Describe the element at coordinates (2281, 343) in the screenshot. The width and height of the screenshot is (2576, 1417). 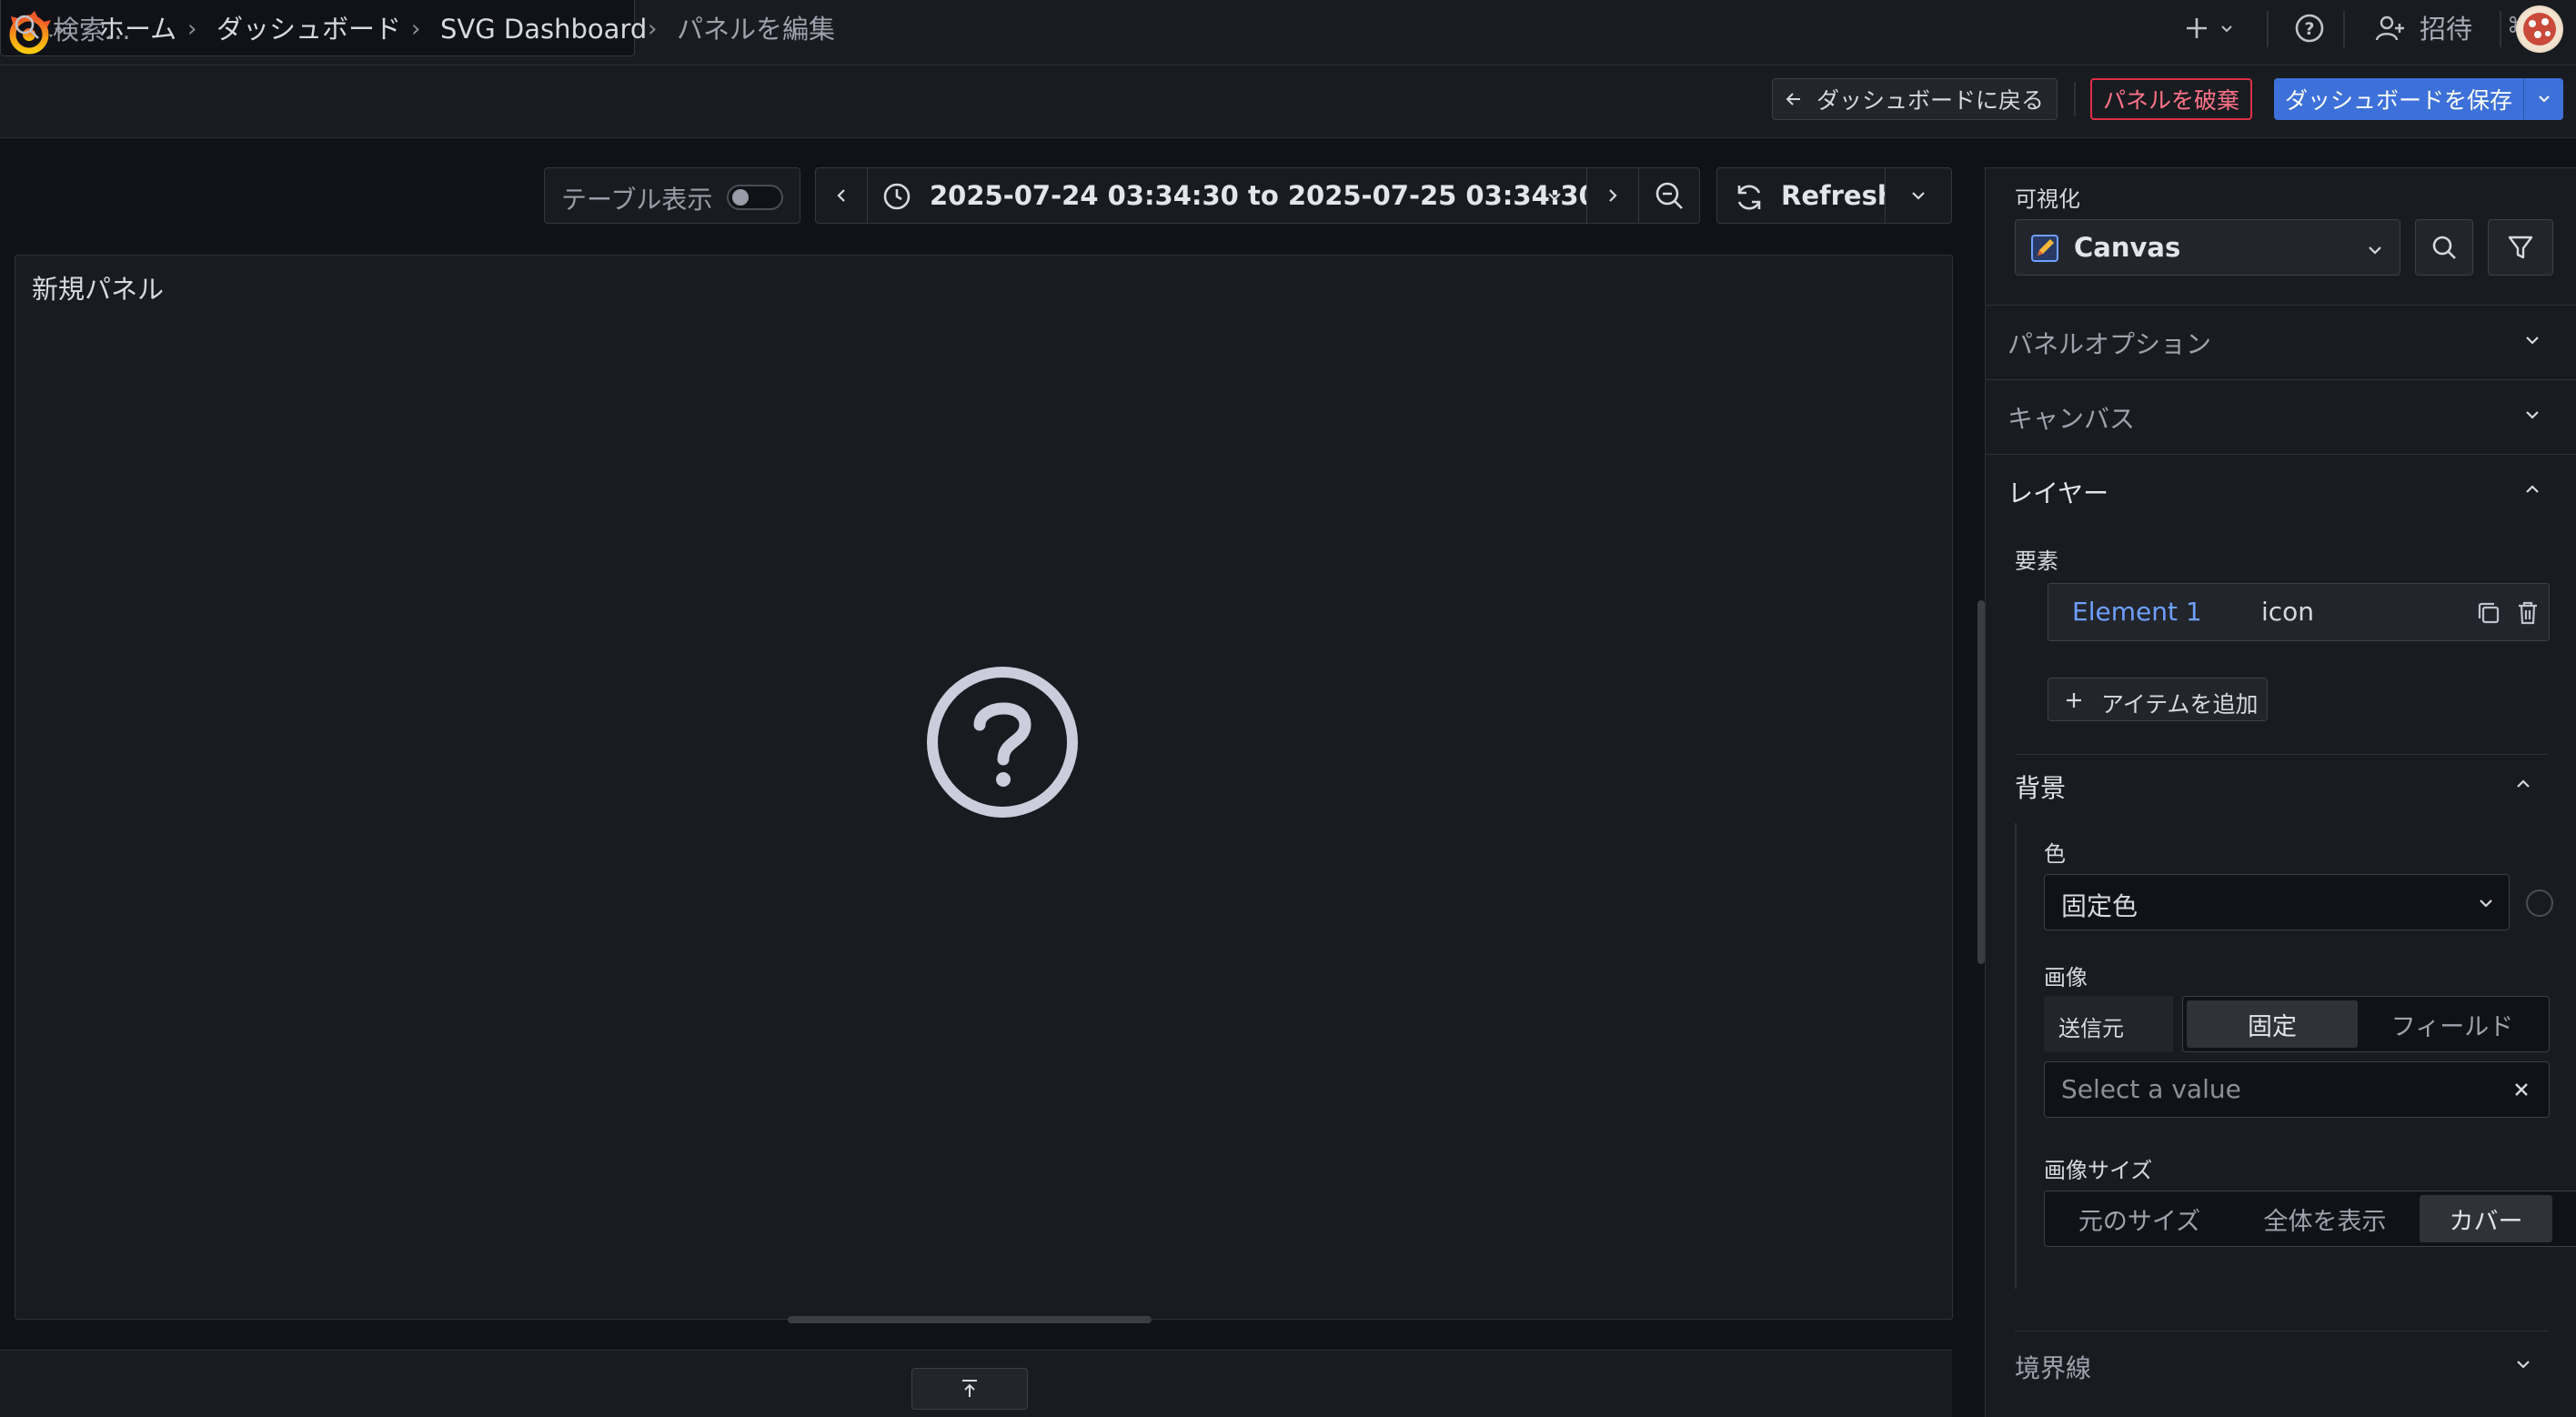
I see `section-panel-options: パネルオプション` at that location.